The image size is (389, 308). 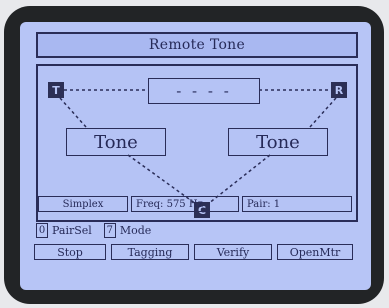 I want to click on openmtr-button: OpenMtr, so click(x=315, y=252).